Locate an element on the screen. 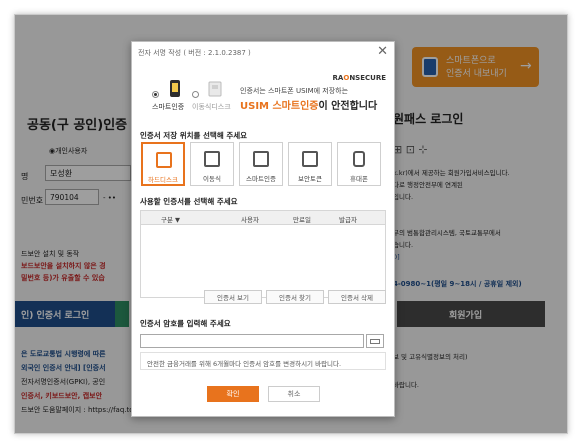 The image size is (582, 446). cancel-button: 취소 is located at coordinates (294, 394).